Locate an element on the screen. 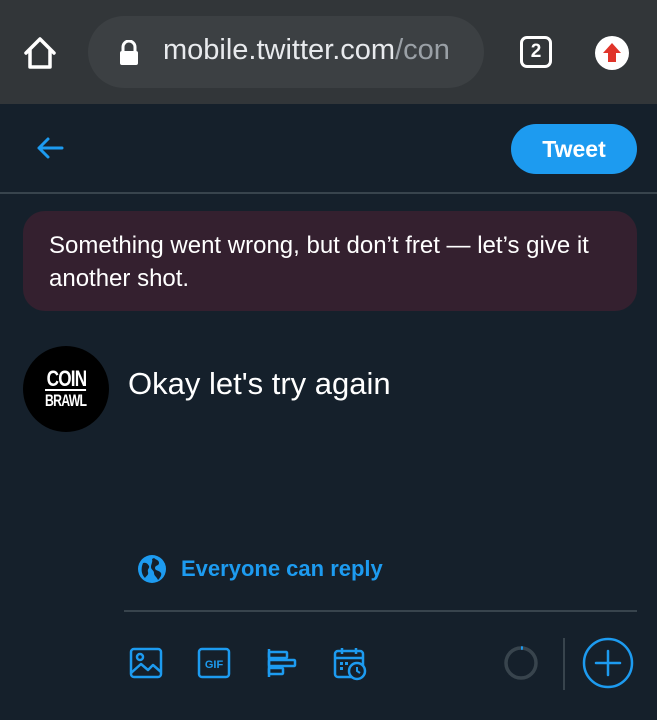  tab-count: 2 is located at coordinates (536, 51).